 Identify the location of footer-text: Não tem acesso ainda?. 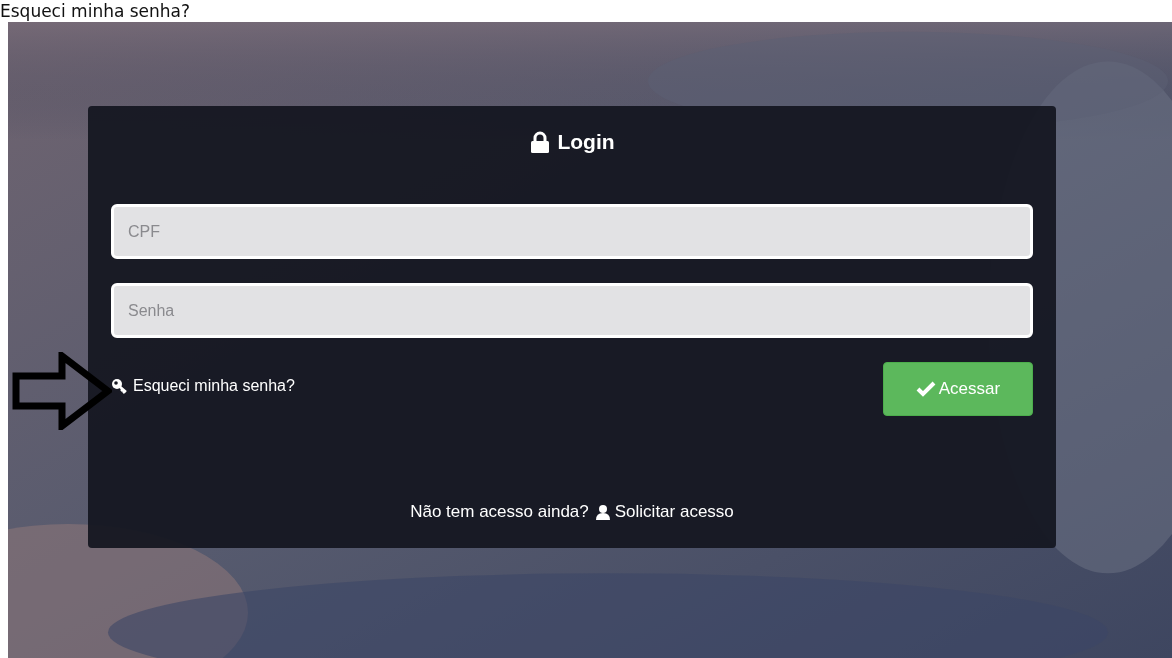
(499, 512).